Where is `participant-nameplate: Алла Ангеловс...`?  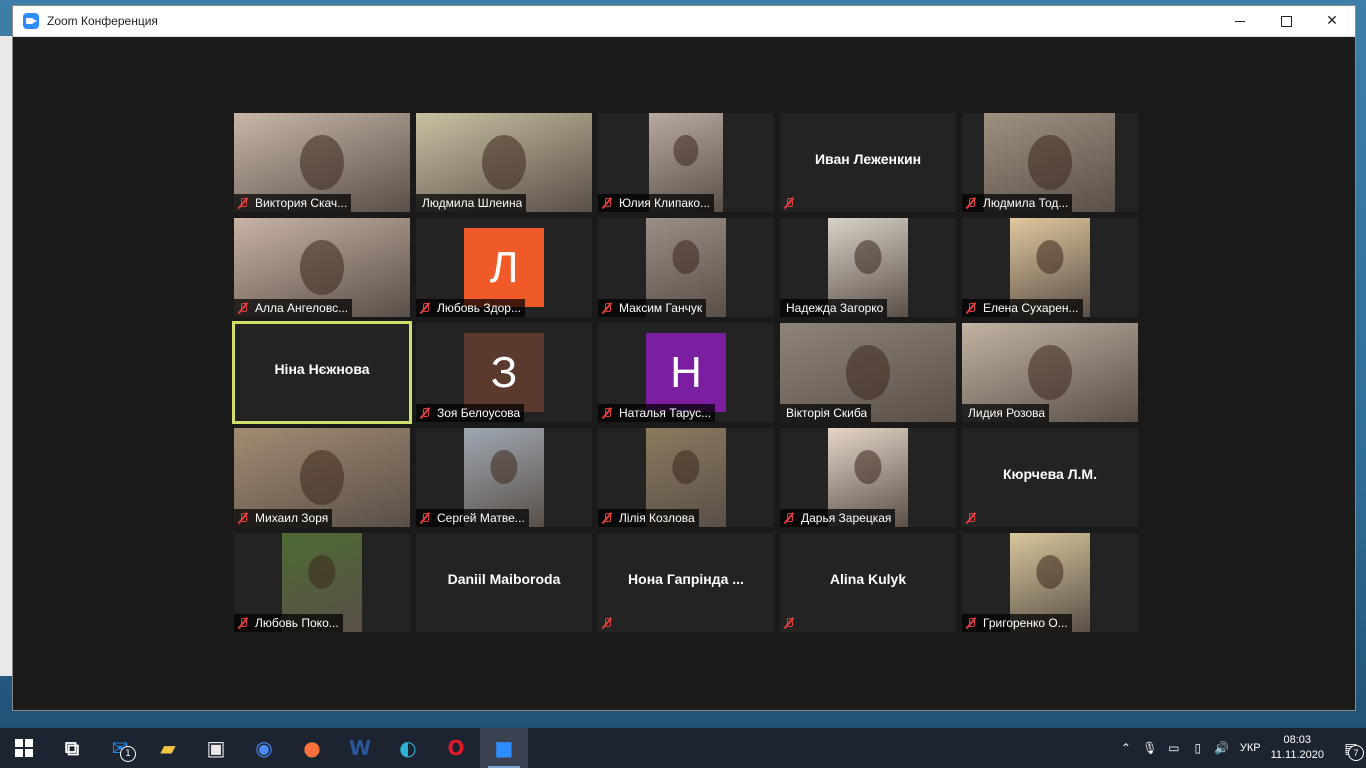 participant-nameplate: Алла Ангеловс... is located at coordinates (293, 308).